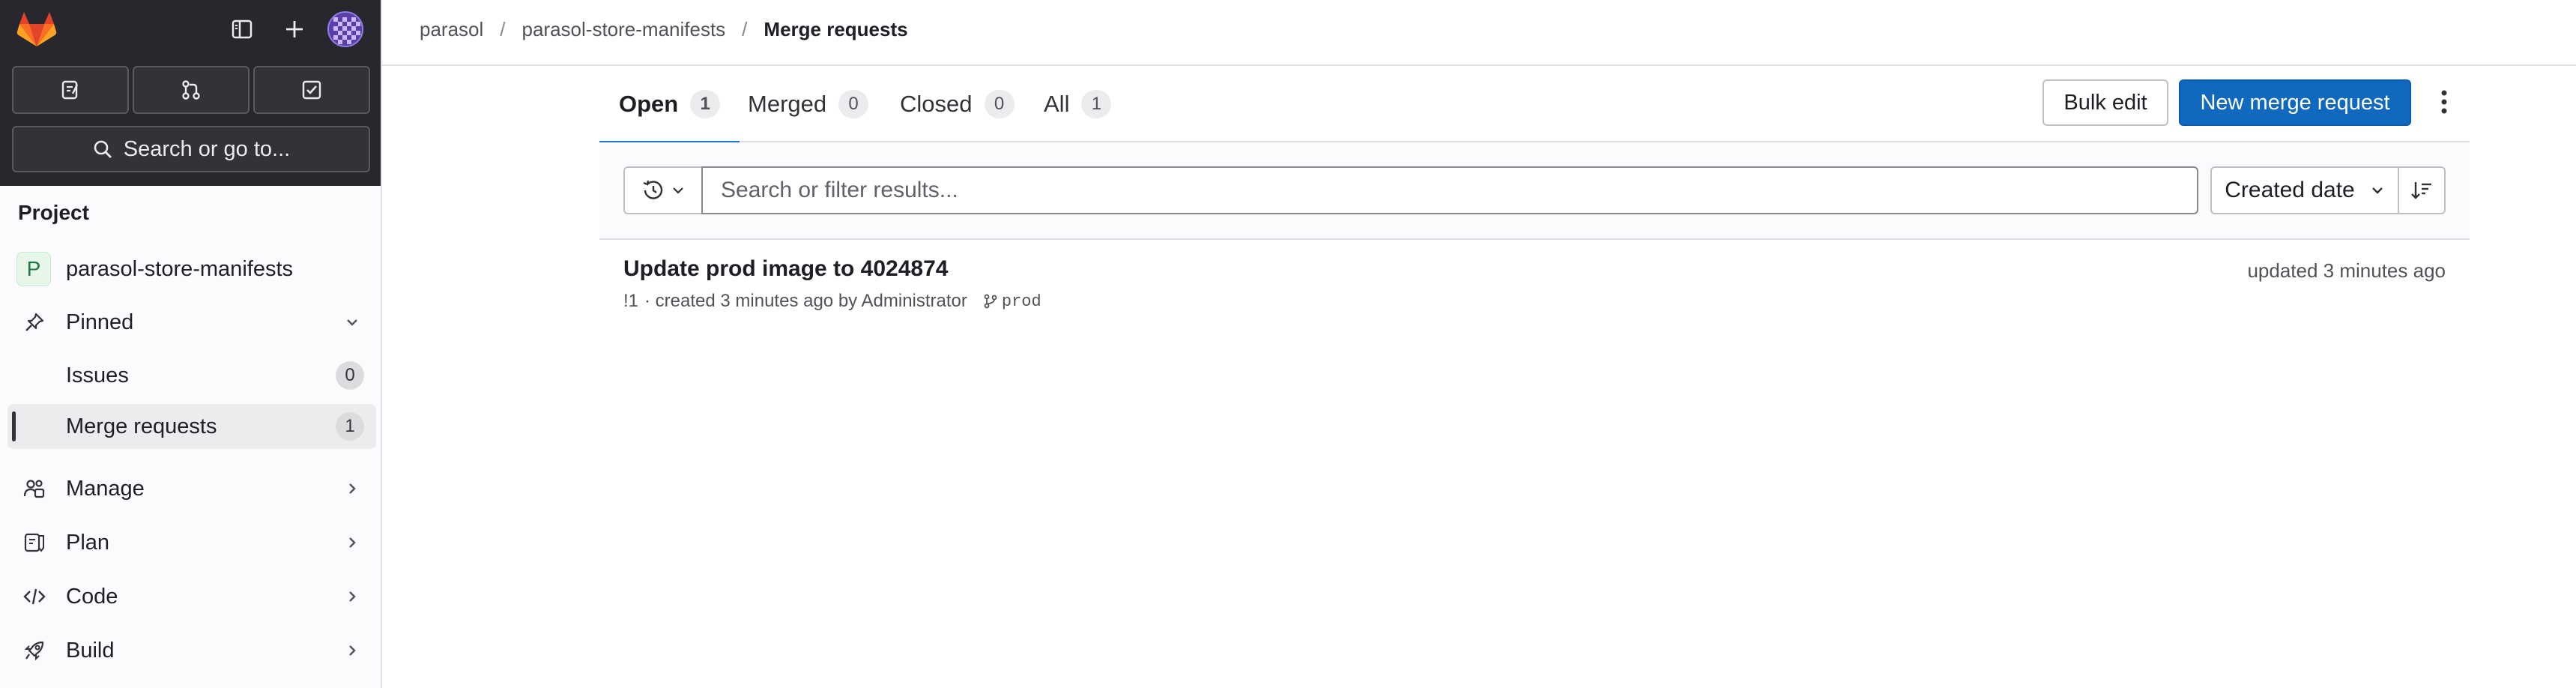  I want to click on assigned-issues-button, so click(70, 90).